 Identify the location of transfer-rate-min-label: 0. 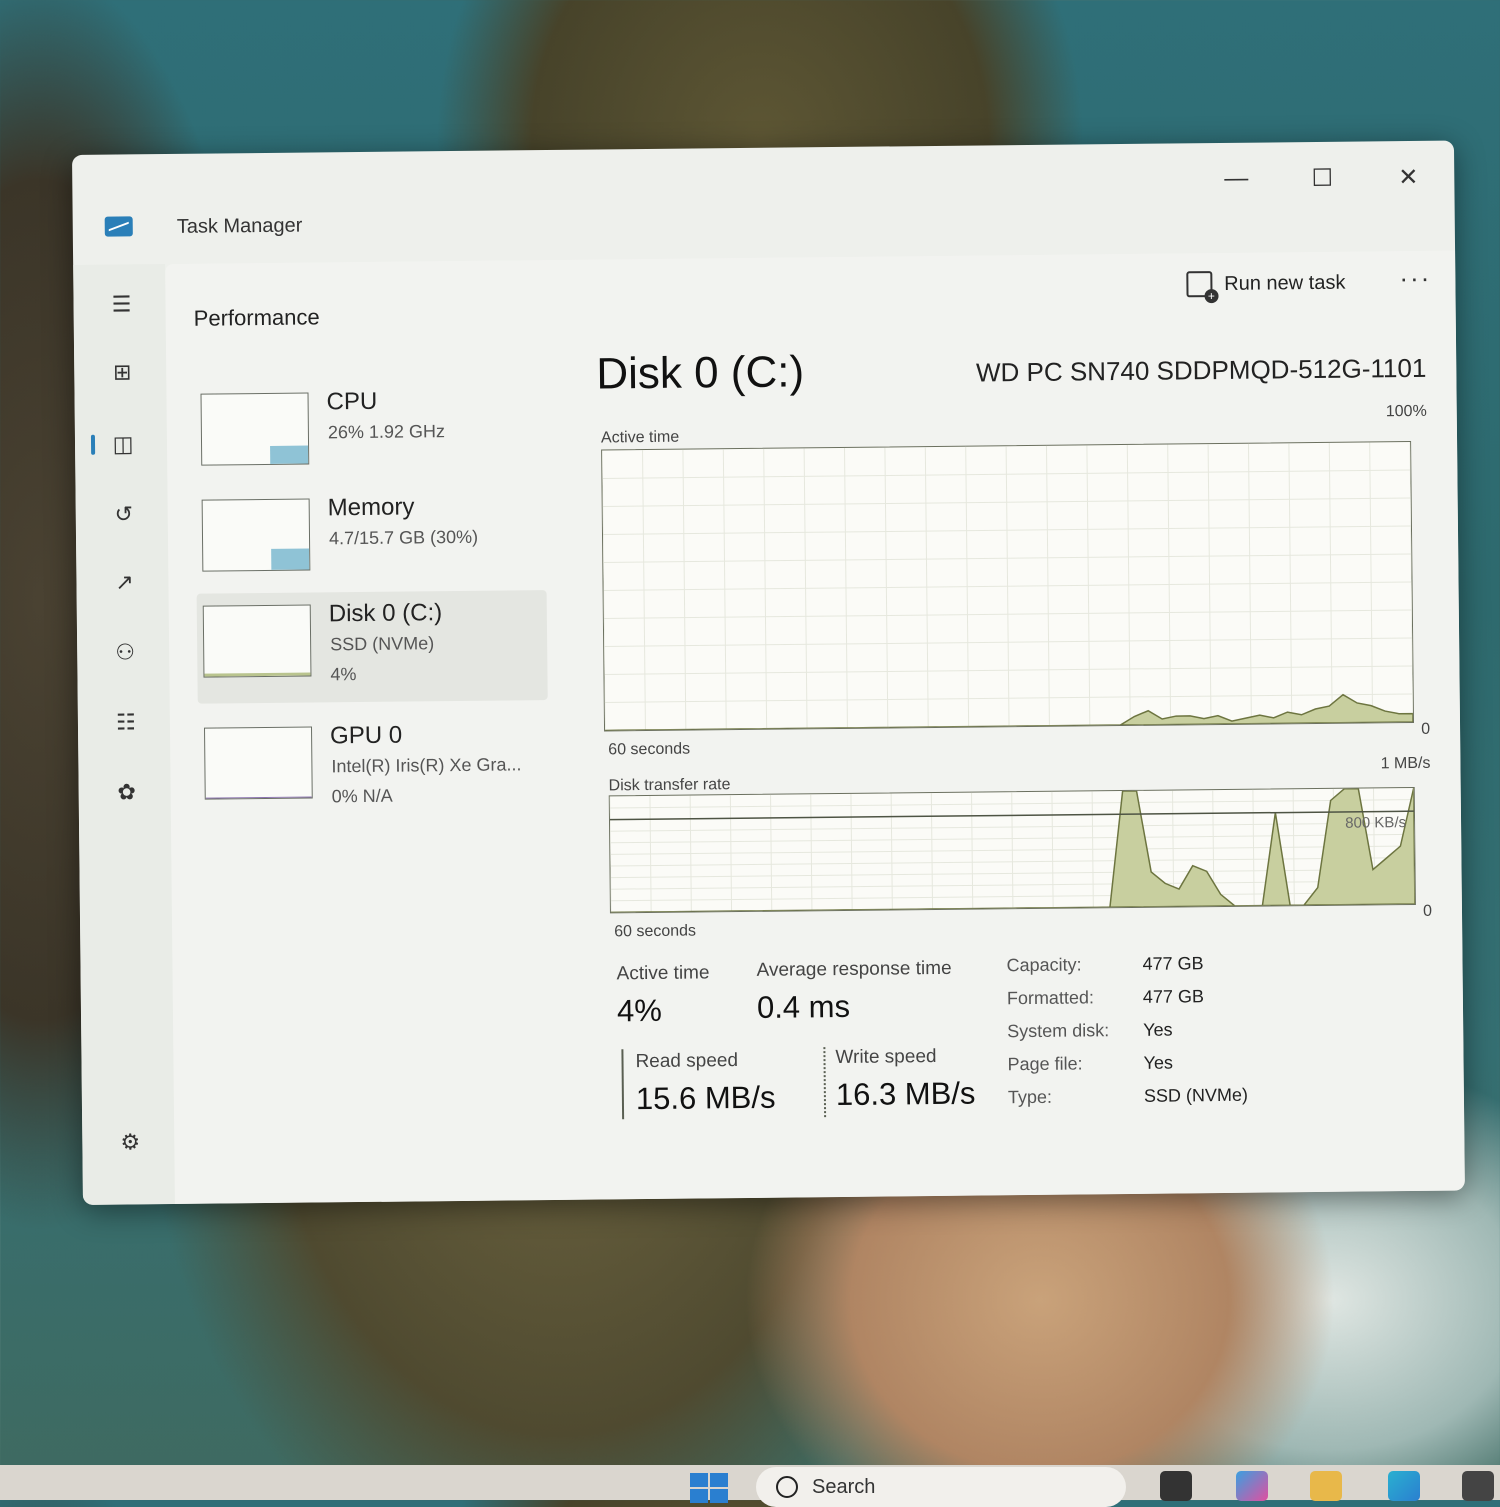
(1427, 911).